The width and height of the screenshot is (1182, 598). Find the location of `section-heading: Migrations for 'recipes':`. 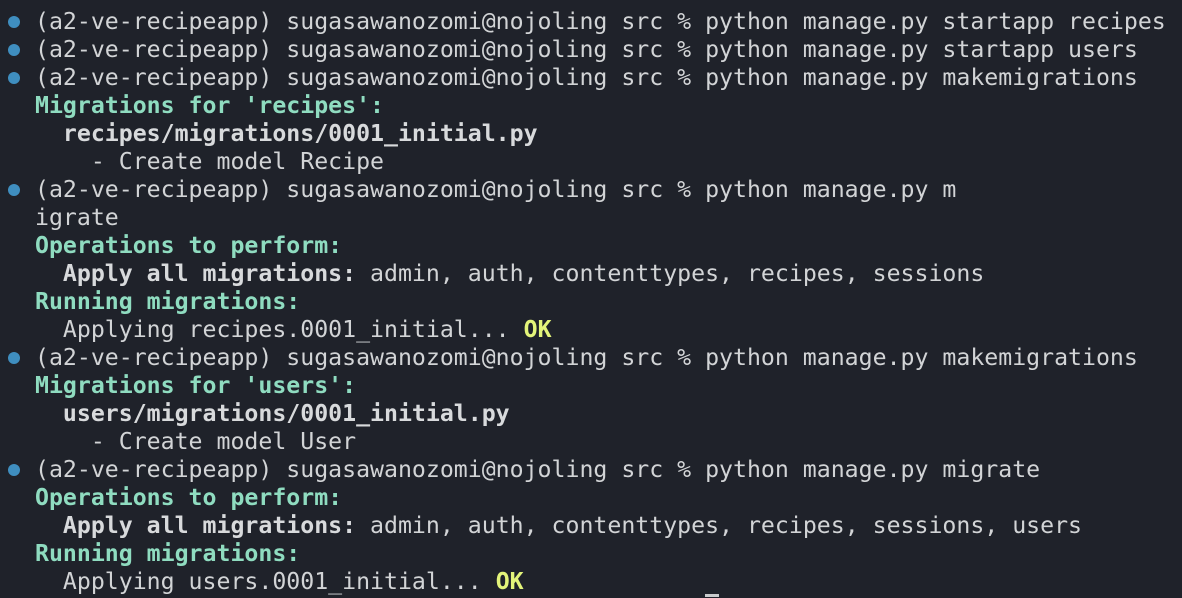

section-heading: Migrations for 'recipes': is located at coordinates (210, 105).